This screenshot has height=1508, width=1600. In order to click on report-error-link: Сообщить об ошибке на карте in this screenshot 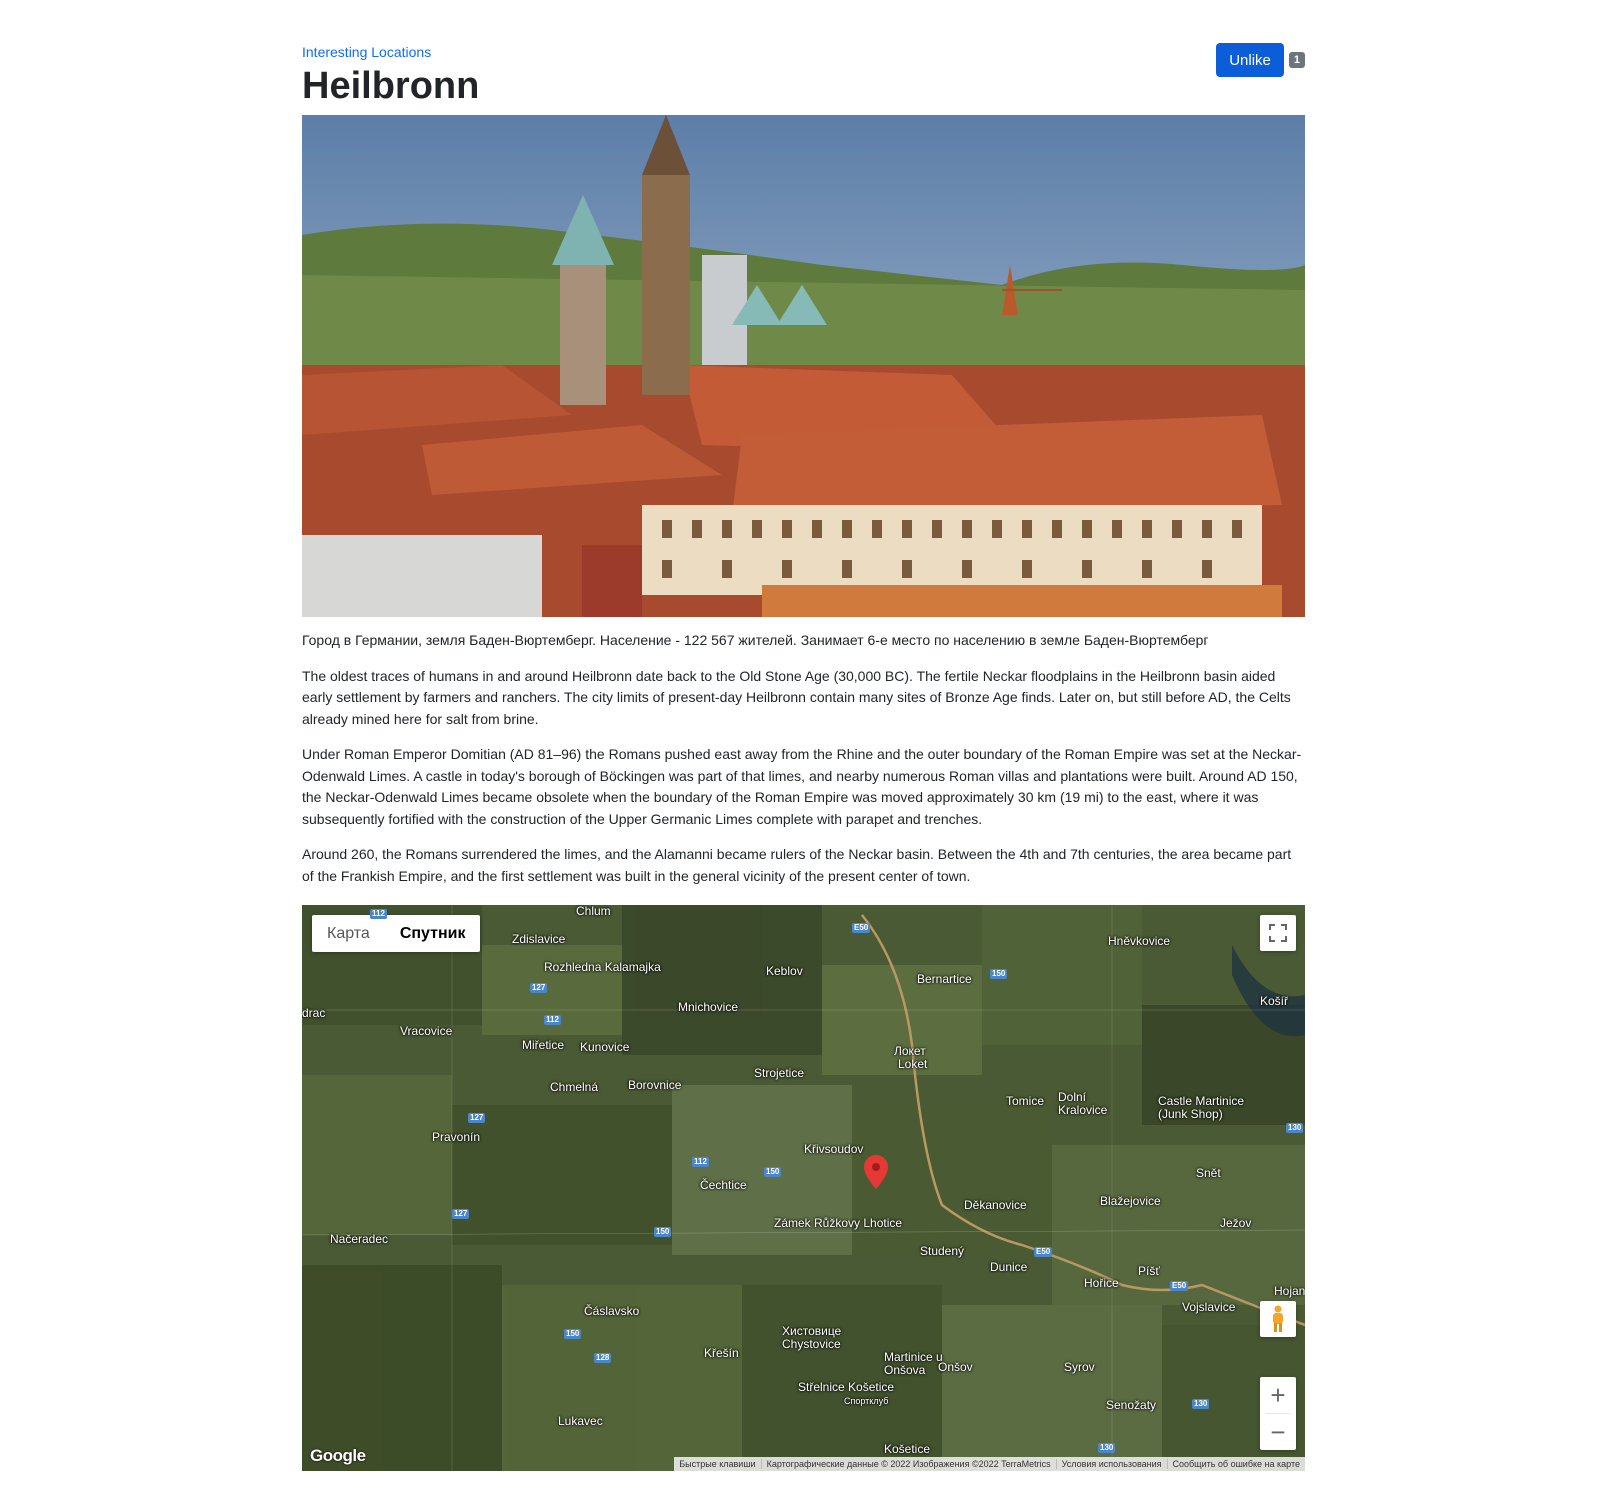, I will do `click(1235, 1464)`.